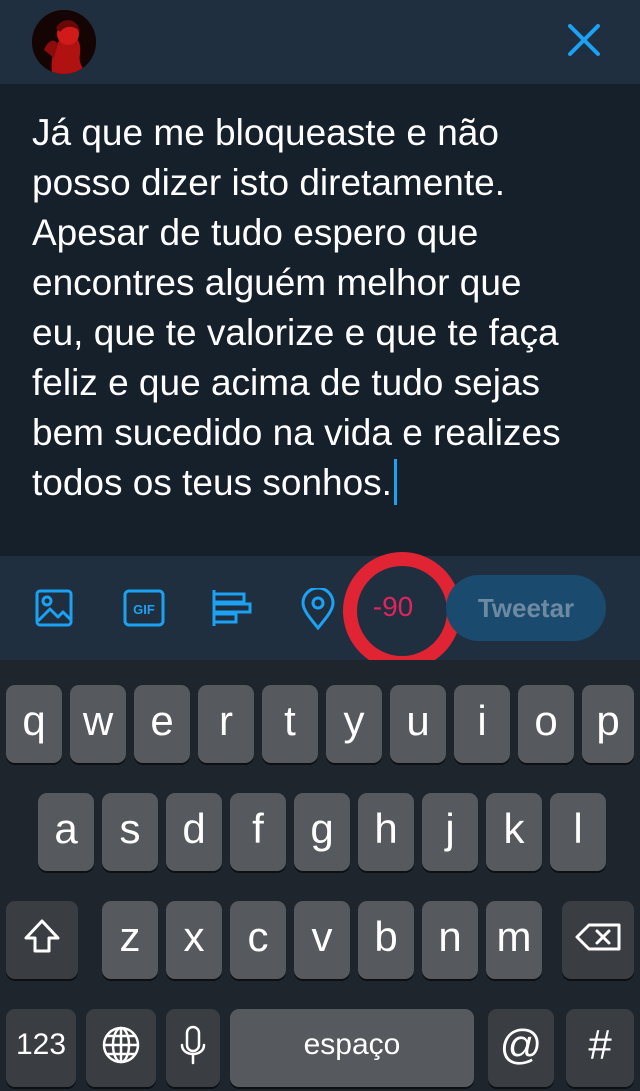 This screenshot has width=640, height=1091. Describe the element at coordinates (608, 724) in the screenshot. I see `key-p: p` at that location.